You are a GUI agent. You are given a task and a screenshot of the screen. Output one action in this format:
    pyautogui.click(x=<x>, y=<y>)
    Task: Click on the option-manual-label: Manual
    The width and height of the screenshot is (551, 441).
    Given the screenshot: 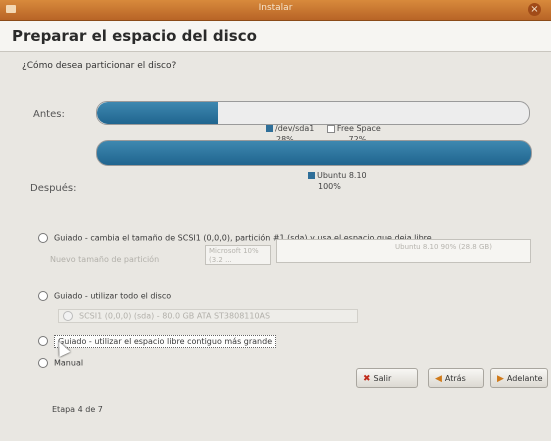 What is the action you would take?
    pyautogui.click(x=69, y=363)
    